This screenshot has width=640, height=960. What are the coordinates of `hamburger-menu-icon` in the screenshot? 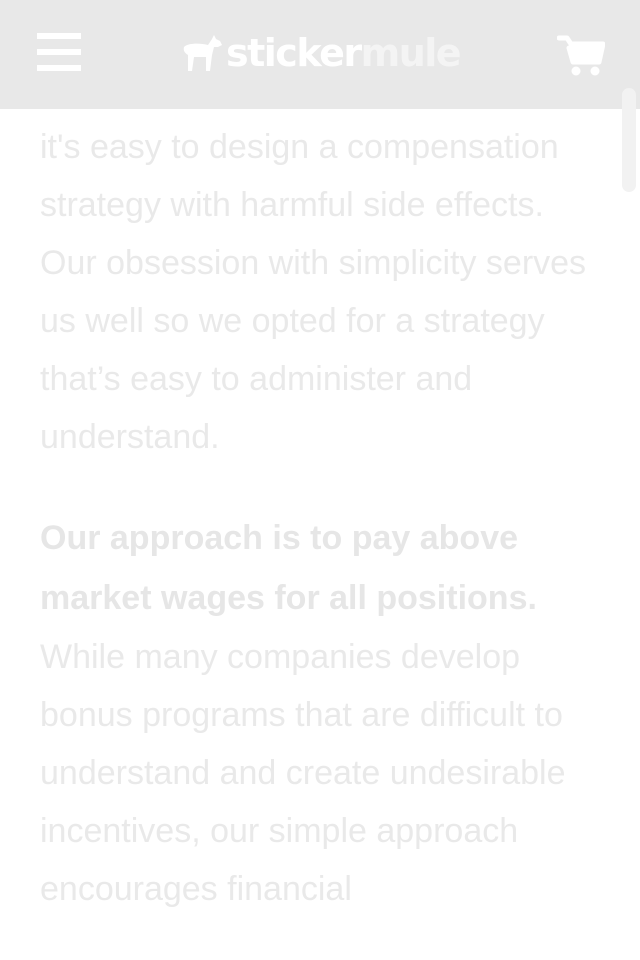 It's located at (59, 53).